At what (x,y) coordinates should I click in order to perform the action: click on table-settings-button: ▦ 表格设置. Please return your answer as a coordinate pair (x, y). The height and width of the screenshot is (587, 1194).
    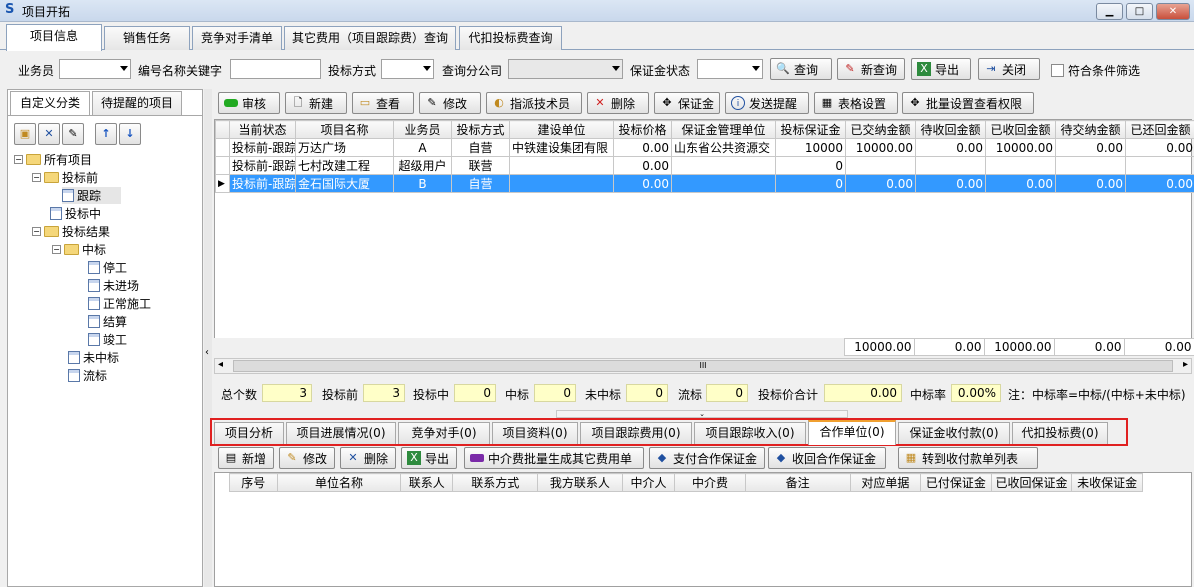
    Looking at the image, I should click on (856, 103).